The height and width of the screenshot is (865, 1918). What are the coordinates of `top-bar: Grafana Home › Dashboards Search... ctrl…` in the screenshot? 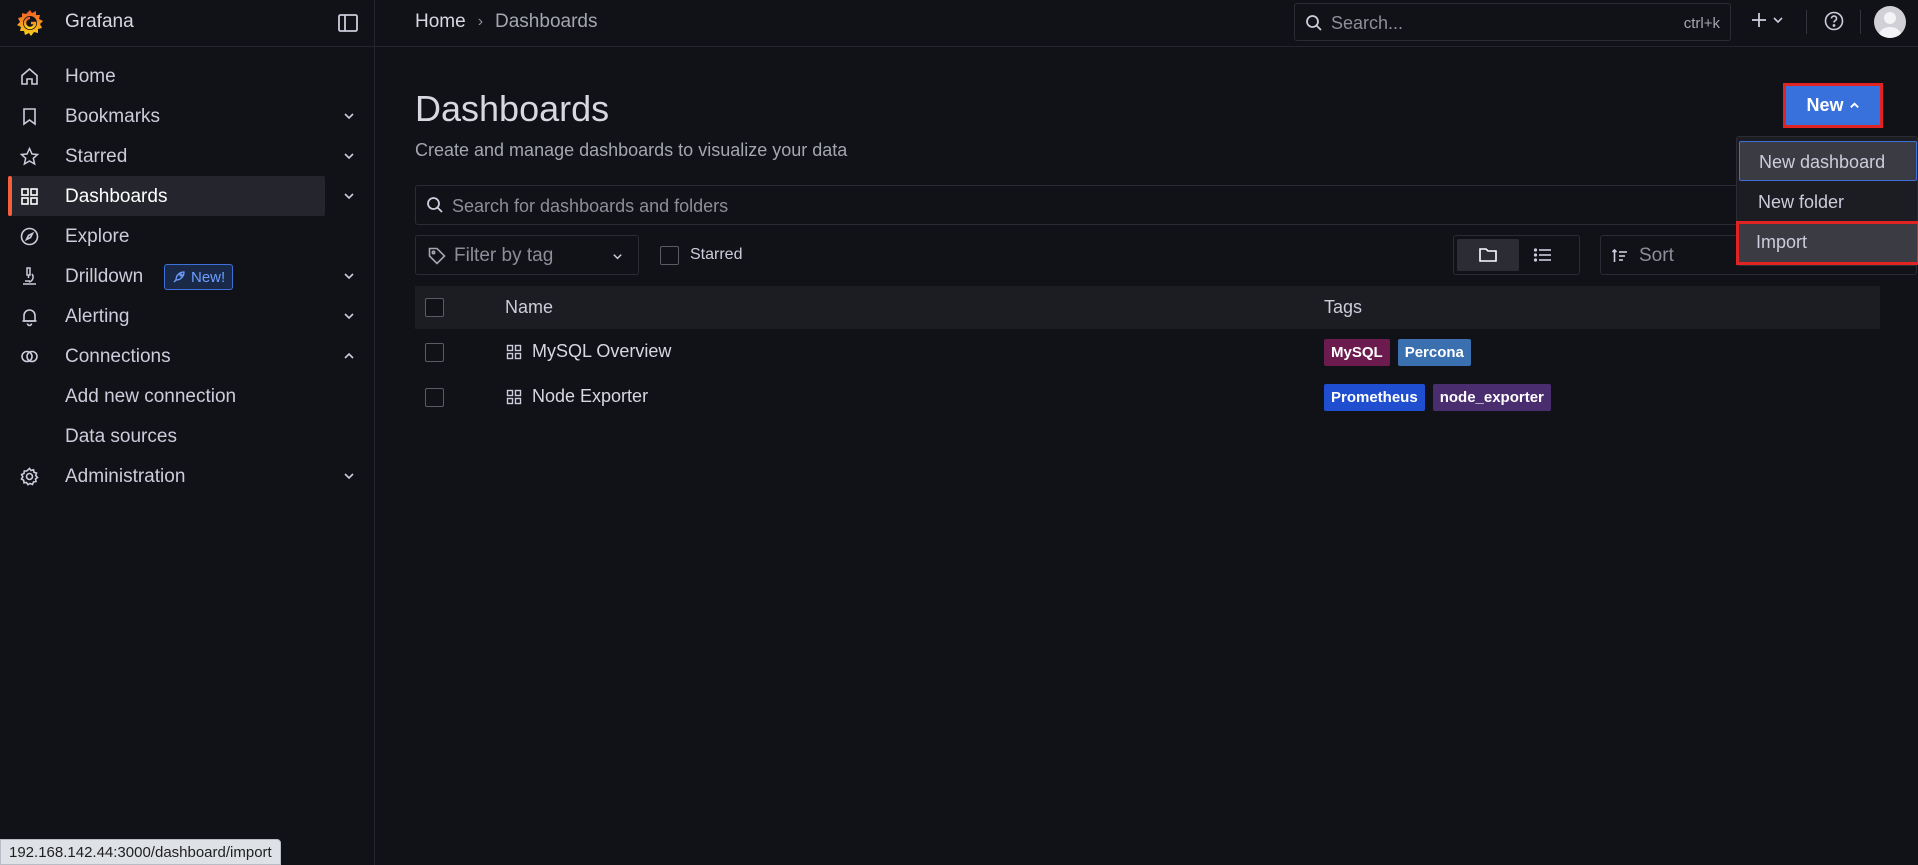 It's located at (959, 23).